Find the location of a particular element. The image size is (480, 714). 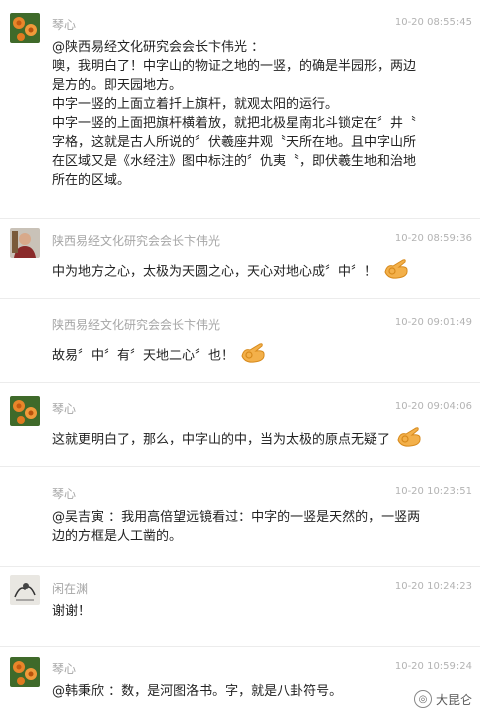

comment-text: @韩秉欣 ：数，是河图洛书。字，就是八卦符号。 is located at coordinates (261, 691).